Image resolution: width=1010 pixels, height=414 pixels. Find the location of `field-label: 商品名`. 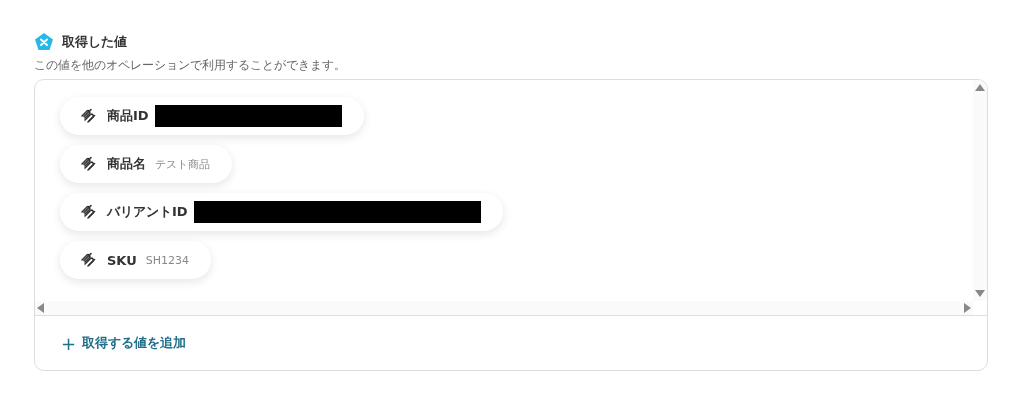

field-label: 商品名 is located at coordinates (126, 164).